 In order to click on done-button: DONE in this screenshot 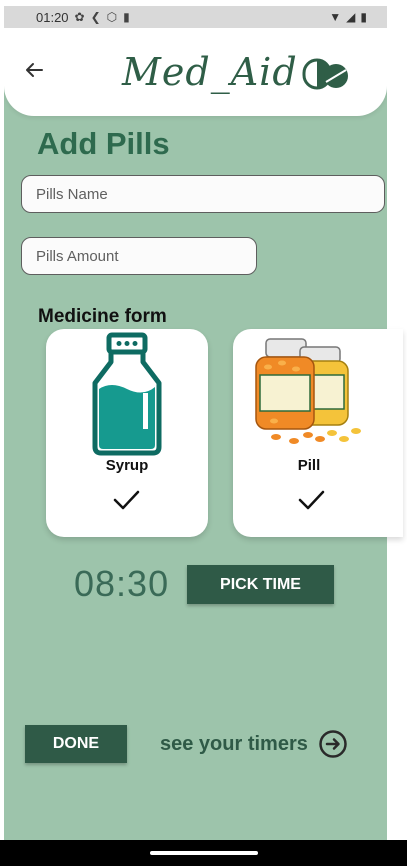, I will do `click(76, 744)`.